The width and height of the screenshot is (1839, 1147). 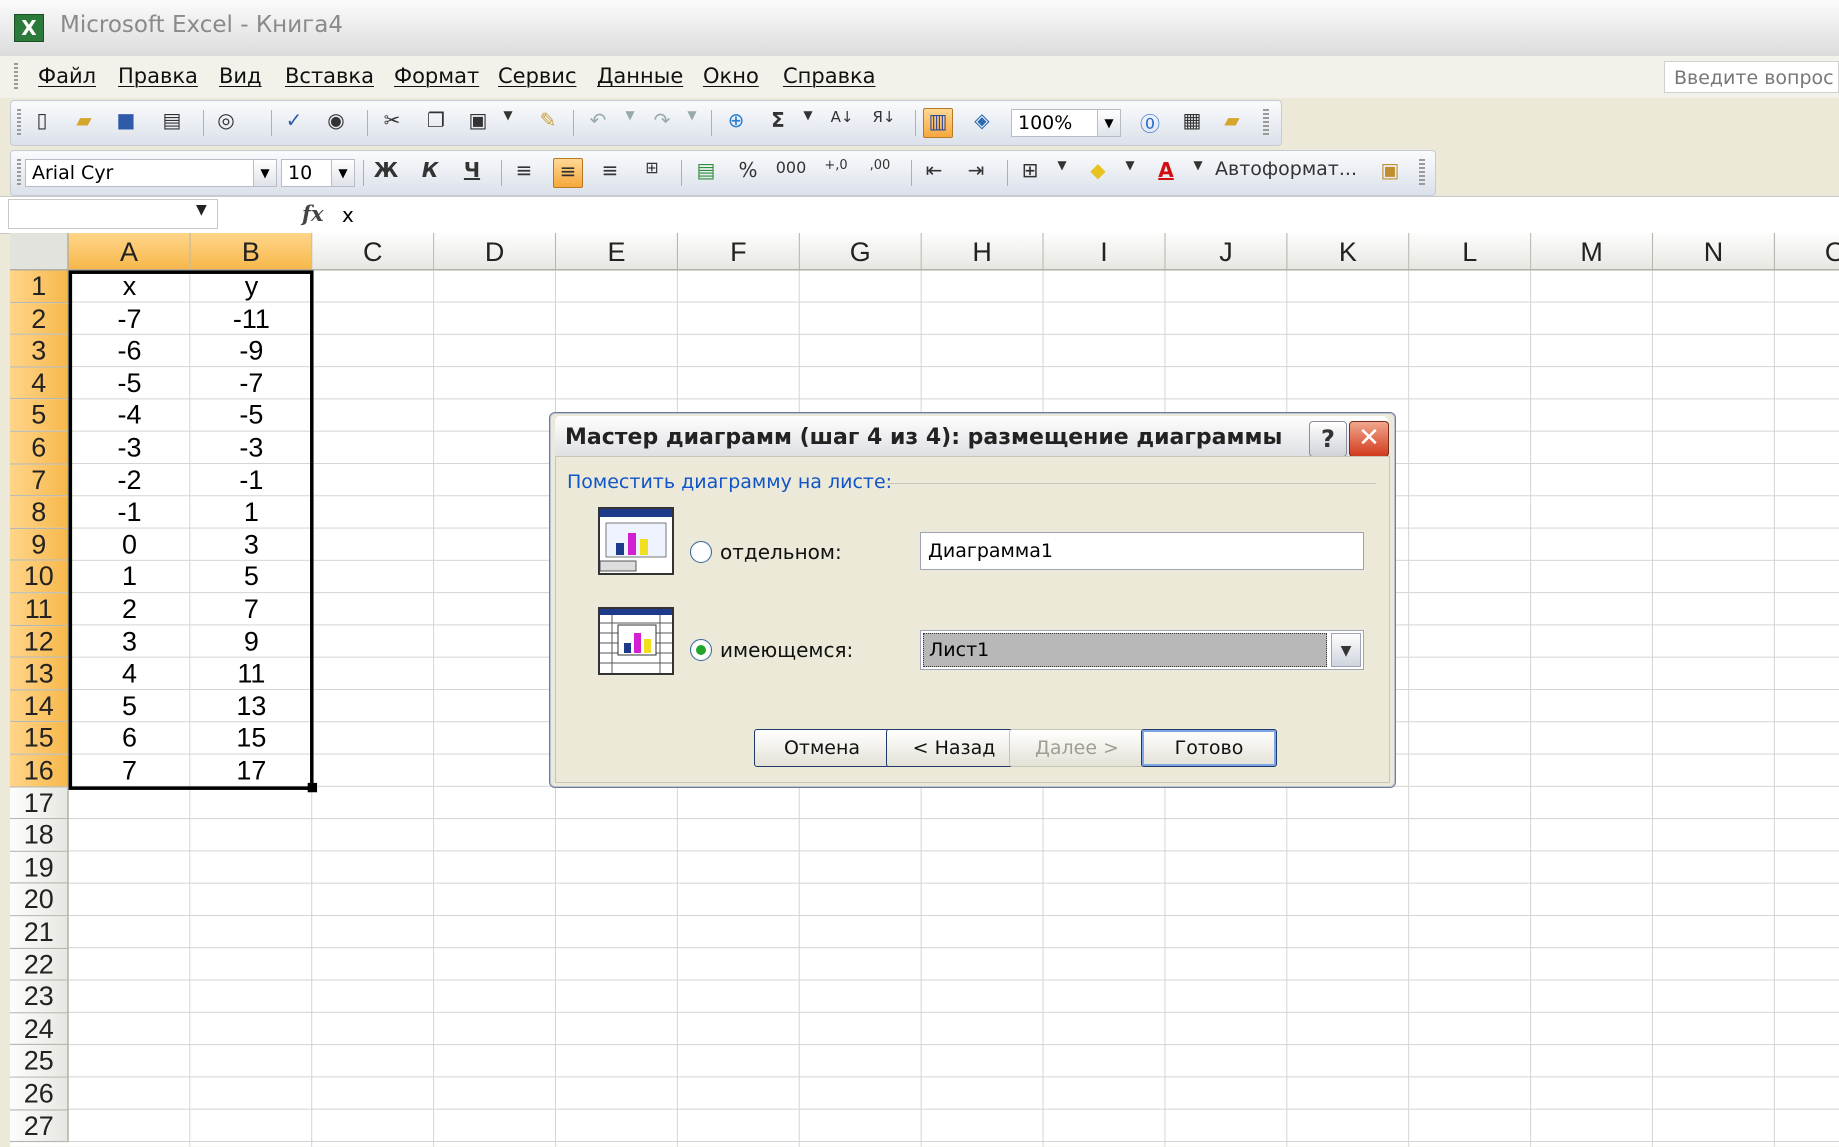 What do you see at coordinates (1066, 123) in the screenshot?
I see `zoom-select: 100% ▼` at bounding box center [1066, 123].